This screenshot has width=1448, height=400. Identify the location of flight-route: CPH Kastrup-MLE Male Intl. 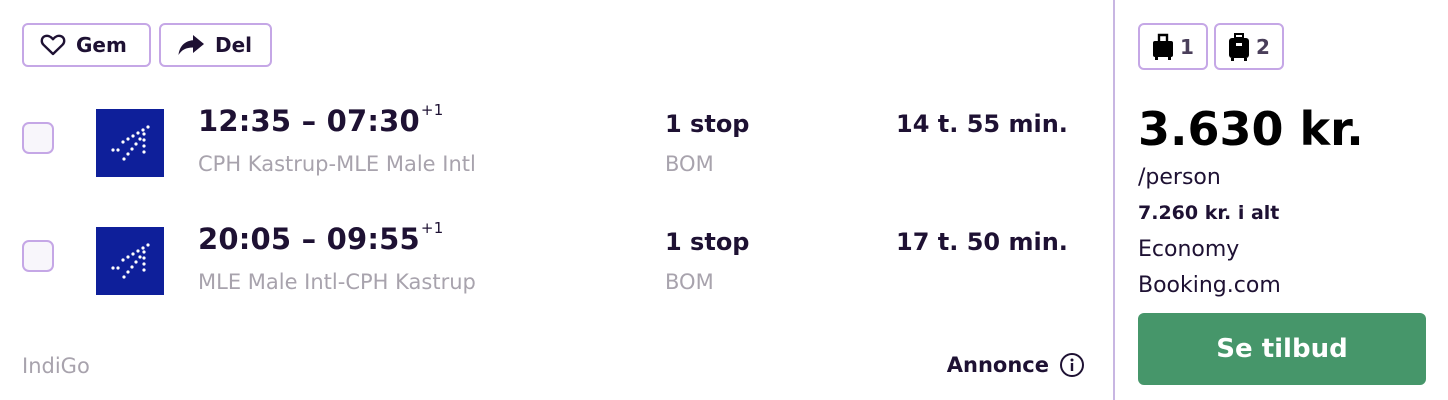
(337, 164).